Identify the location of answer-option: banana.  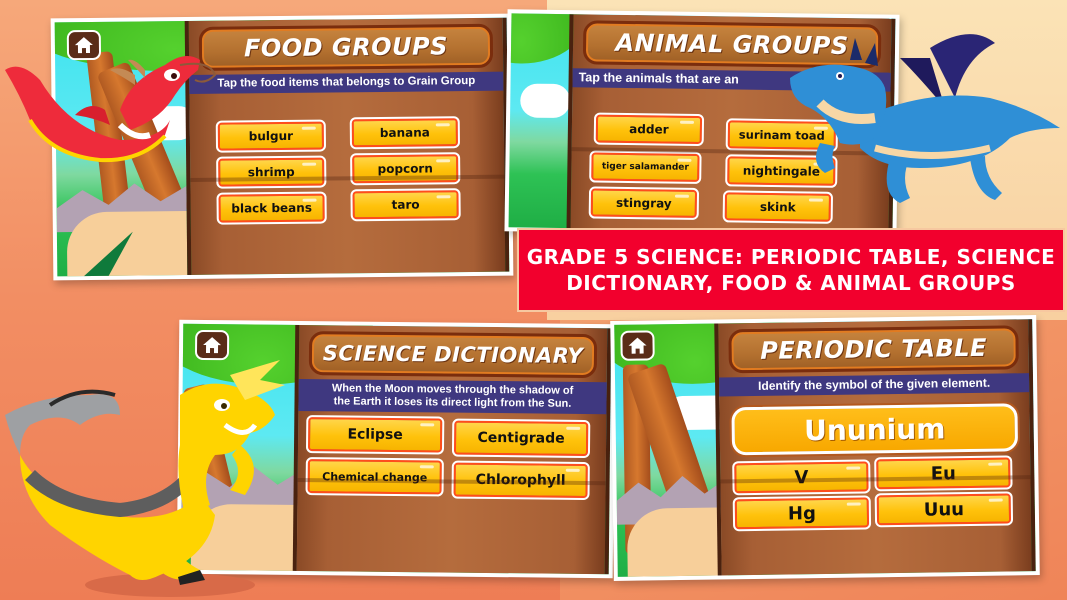
(405, 133).